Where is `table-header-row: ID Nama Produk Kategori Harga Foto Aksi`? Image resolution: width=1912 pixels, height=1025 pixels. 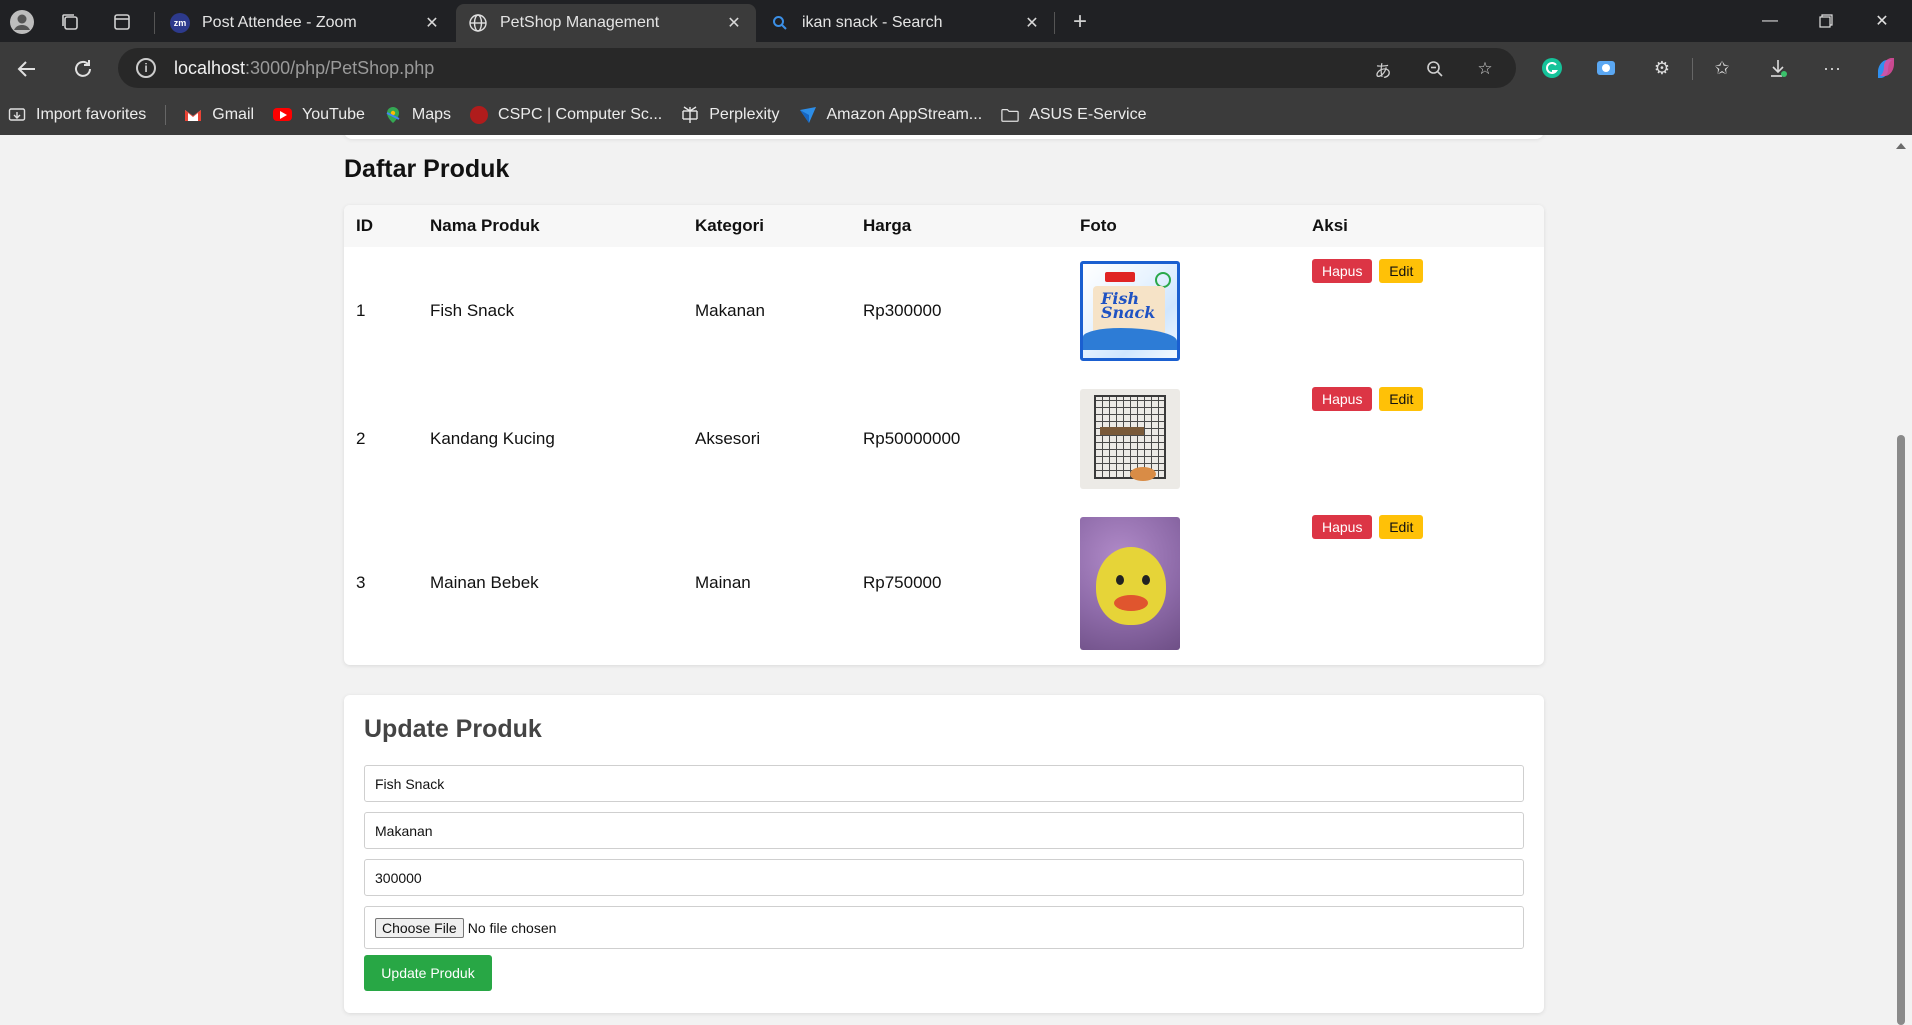
table-header-row: ID Nama Produk Kategori Harga Foto Aksi is located at coordinates (944, 226).